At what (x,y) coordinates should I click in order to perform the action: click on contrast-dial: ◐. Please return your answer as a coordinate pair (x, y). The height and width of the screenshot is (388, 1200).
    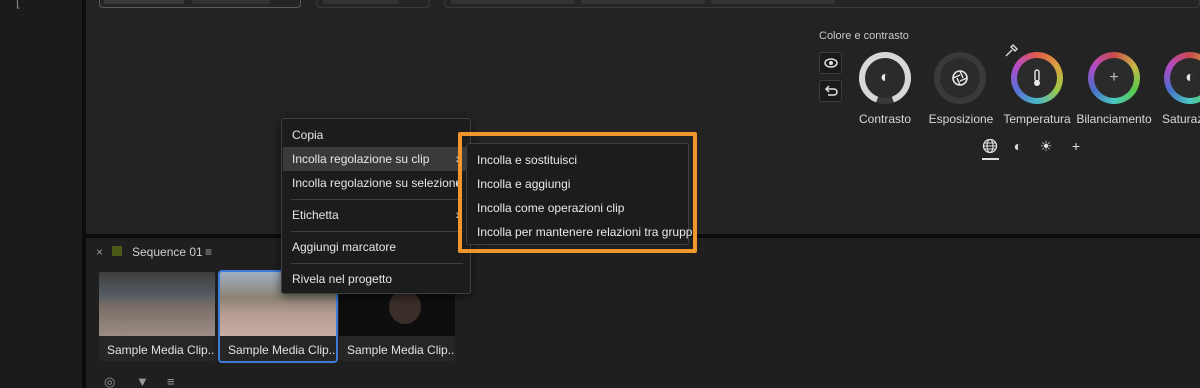
    Looking at the image, I should click on (885, 78).